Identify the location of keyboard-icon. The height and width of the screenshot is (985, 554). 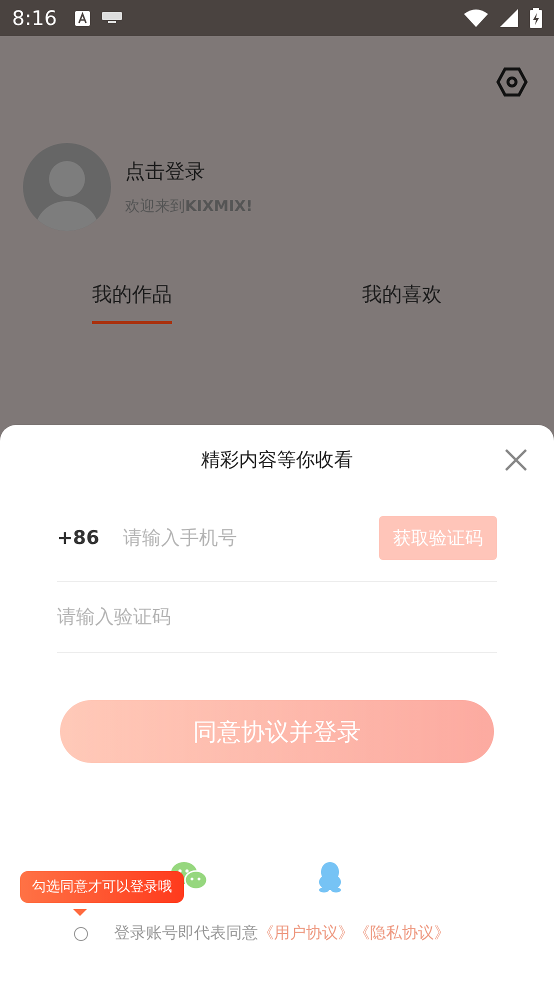
(112, 18).